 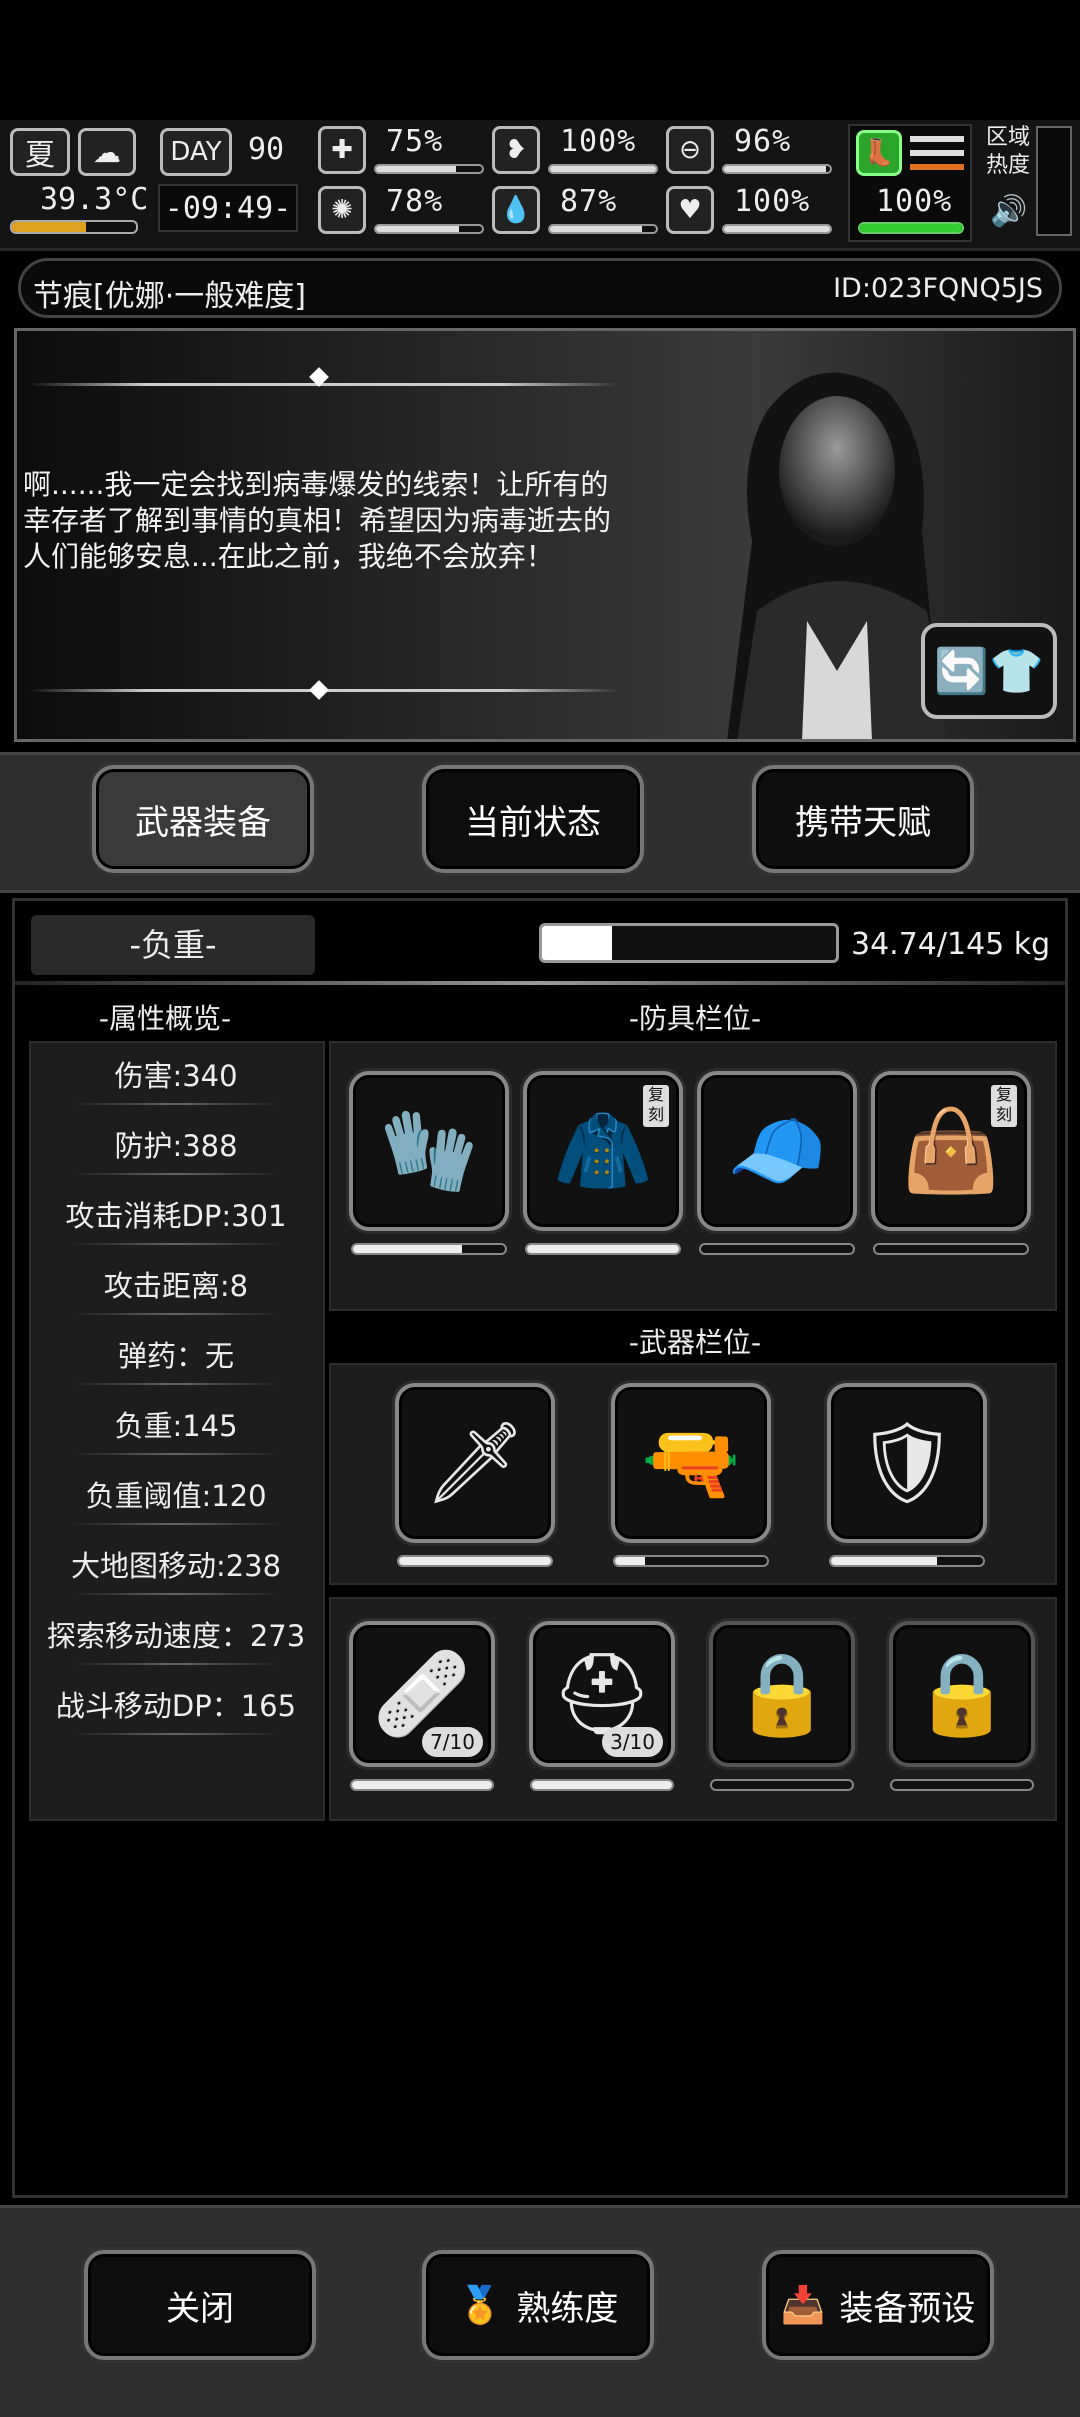 What do you see at coordinates (324, 384) in the screenshot?
I see `top-ornament` at bounding box center [324, 384].